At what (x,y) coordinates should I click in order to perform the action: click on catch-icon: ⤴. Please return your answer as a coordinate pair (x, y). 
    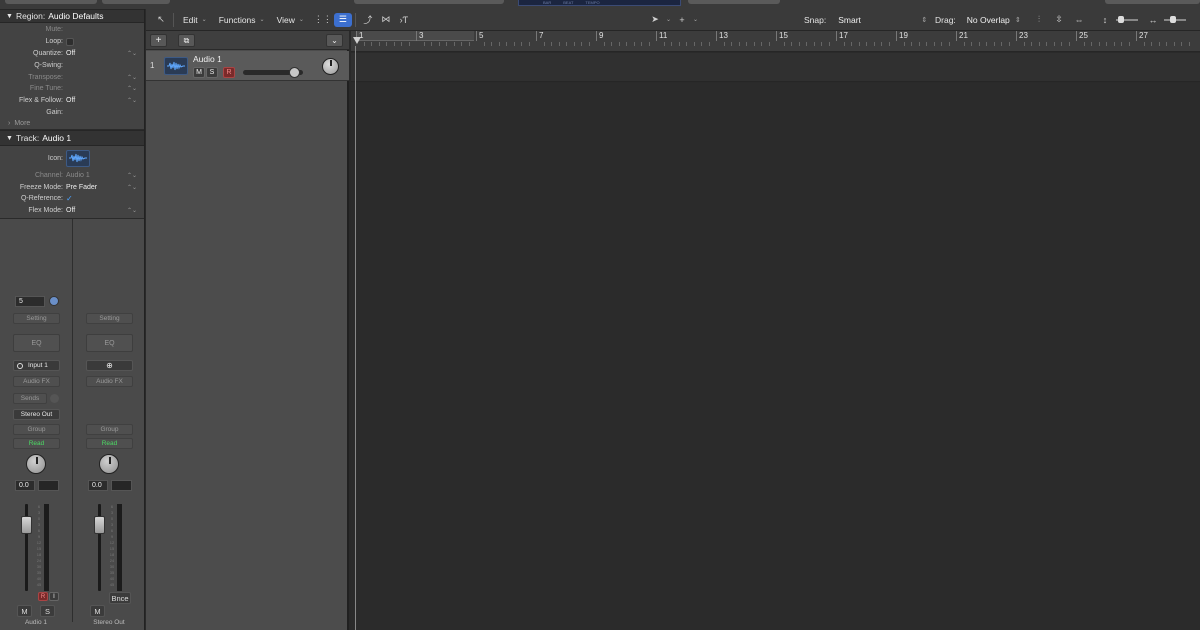
    Looking at the image, I should click on (368, 20).